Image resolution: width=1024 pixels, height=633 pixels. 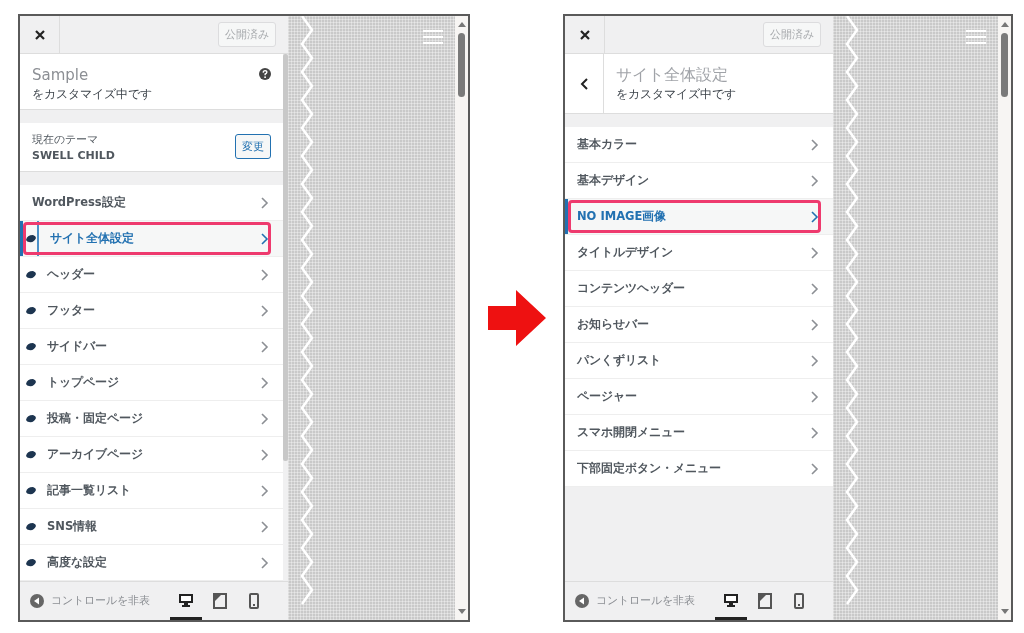 What do you see at coordinates (699, 325) in the screenshot?
I see `menu-item: お知らせバー` at bounding box center [699, 325].